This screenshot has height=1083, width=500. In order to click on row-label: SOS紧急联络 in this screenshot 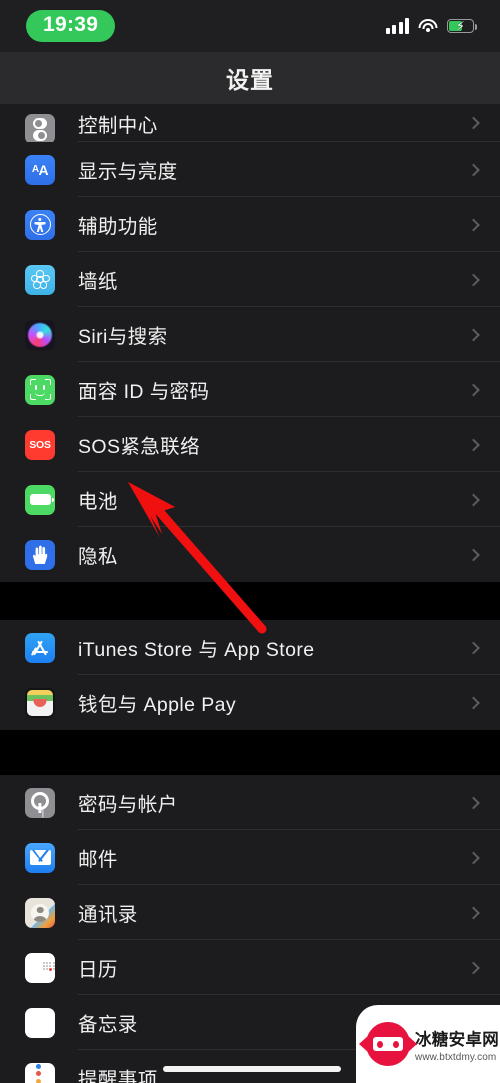, I will do `click(139, 447)`.